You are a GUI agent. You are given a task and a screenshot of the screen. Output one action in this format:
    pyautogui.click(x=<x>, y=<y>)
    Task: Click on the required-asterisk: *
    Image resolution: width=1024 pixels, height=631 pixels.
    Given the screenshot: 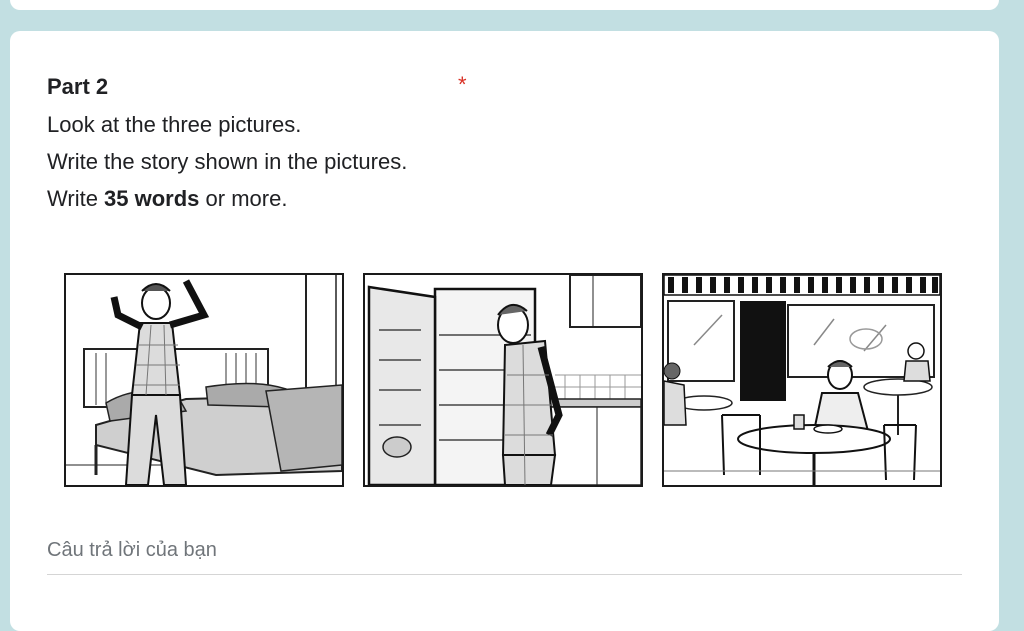 What is the action you would take?
    pyautogui.click(x=462, y=84)
    